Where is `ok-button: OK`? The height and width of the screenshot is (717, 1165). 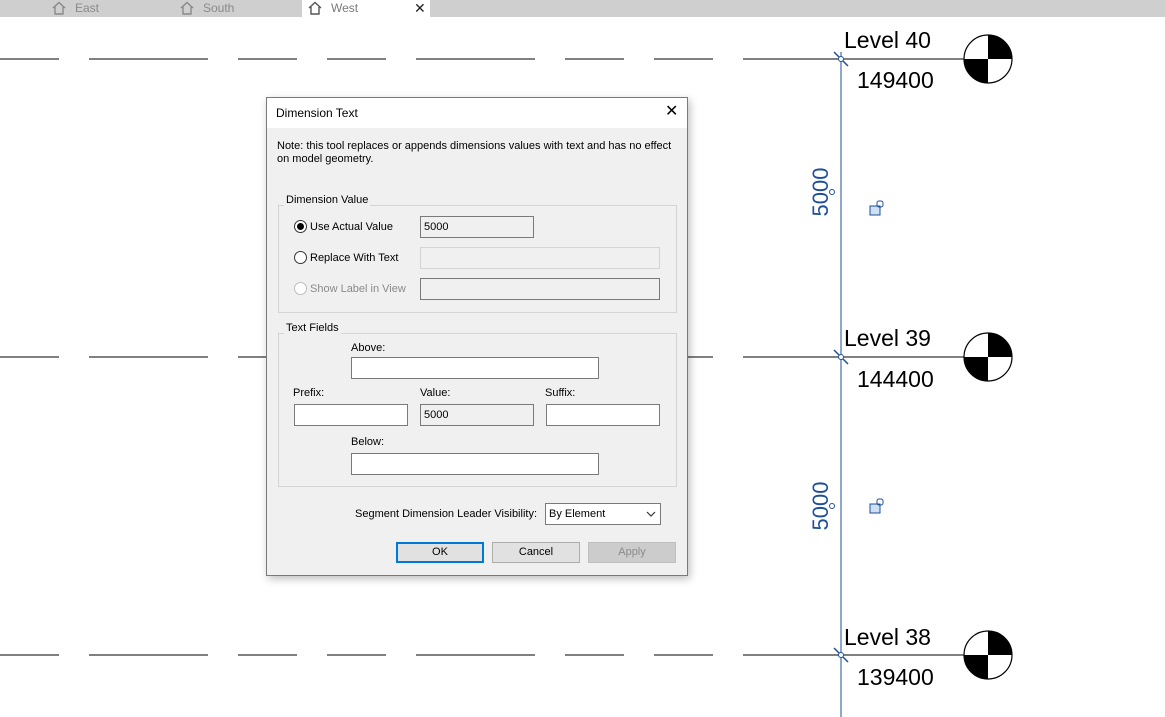 ok-button: OK is located at coordinates (440, 552).